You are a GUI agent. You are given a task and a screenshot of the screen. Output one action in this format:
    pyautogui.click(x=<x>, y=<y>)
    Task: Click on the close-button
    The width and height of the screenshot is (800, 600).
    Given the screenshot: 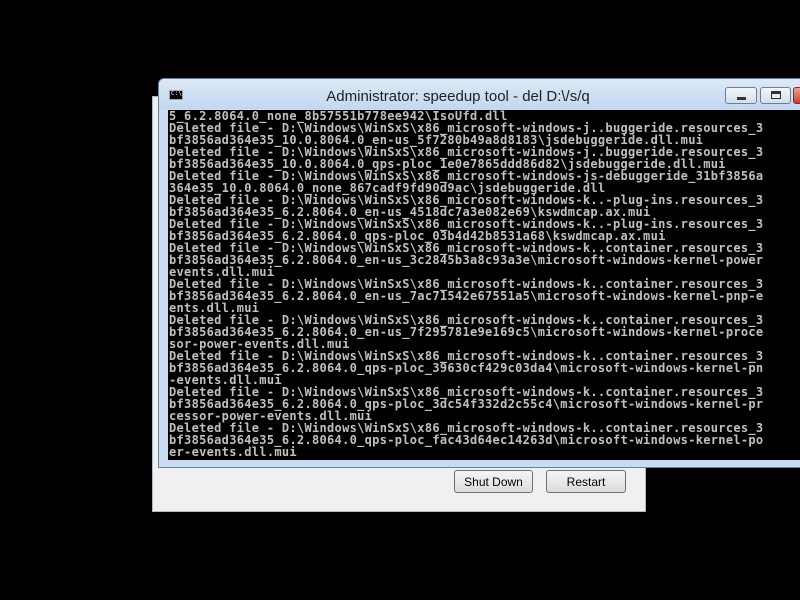 What is the action you would take?
    pyautogui.click(x=796, y=95)
    